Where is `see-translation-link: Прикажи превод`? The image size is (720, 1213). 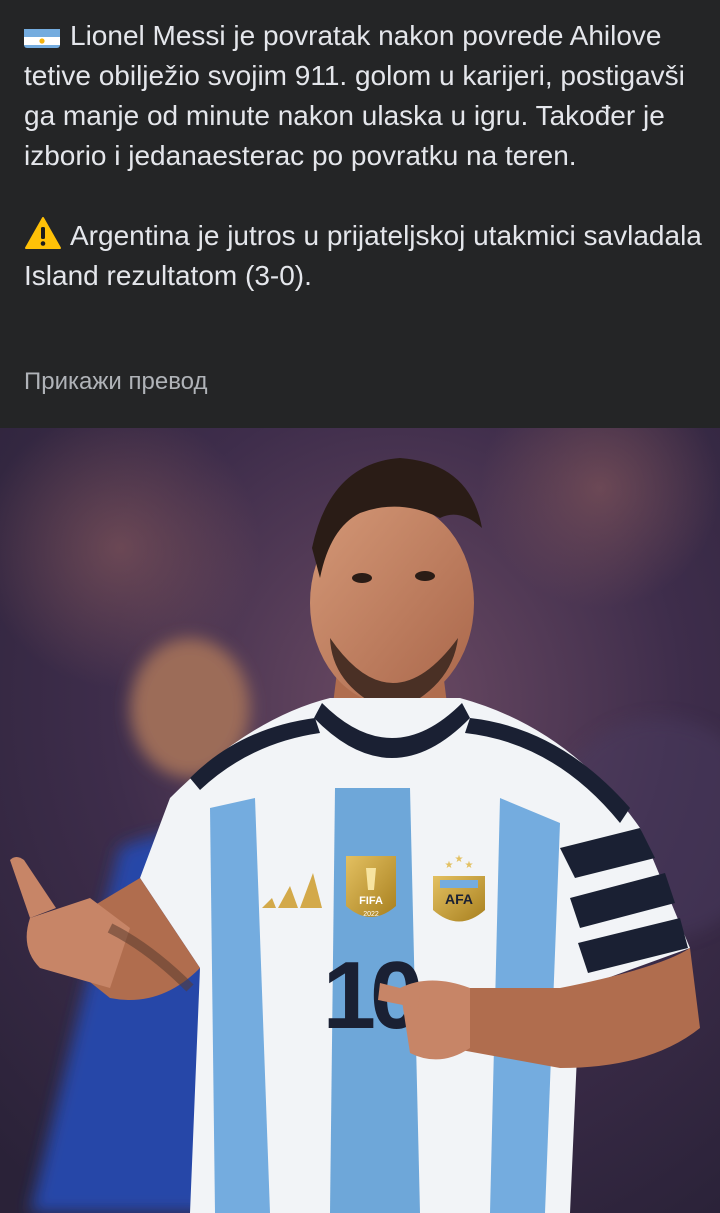
see-translation-link: Прикажи превод is located at coordinates (116, 382).